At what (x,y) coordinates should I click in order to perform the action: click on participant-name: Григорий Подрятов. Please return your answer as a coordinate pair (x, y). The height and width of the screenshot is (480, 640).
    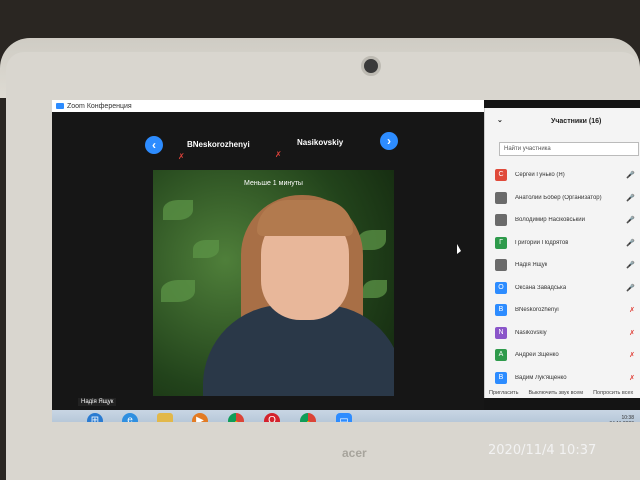
    Looking at the image, I should click on (542, 242).